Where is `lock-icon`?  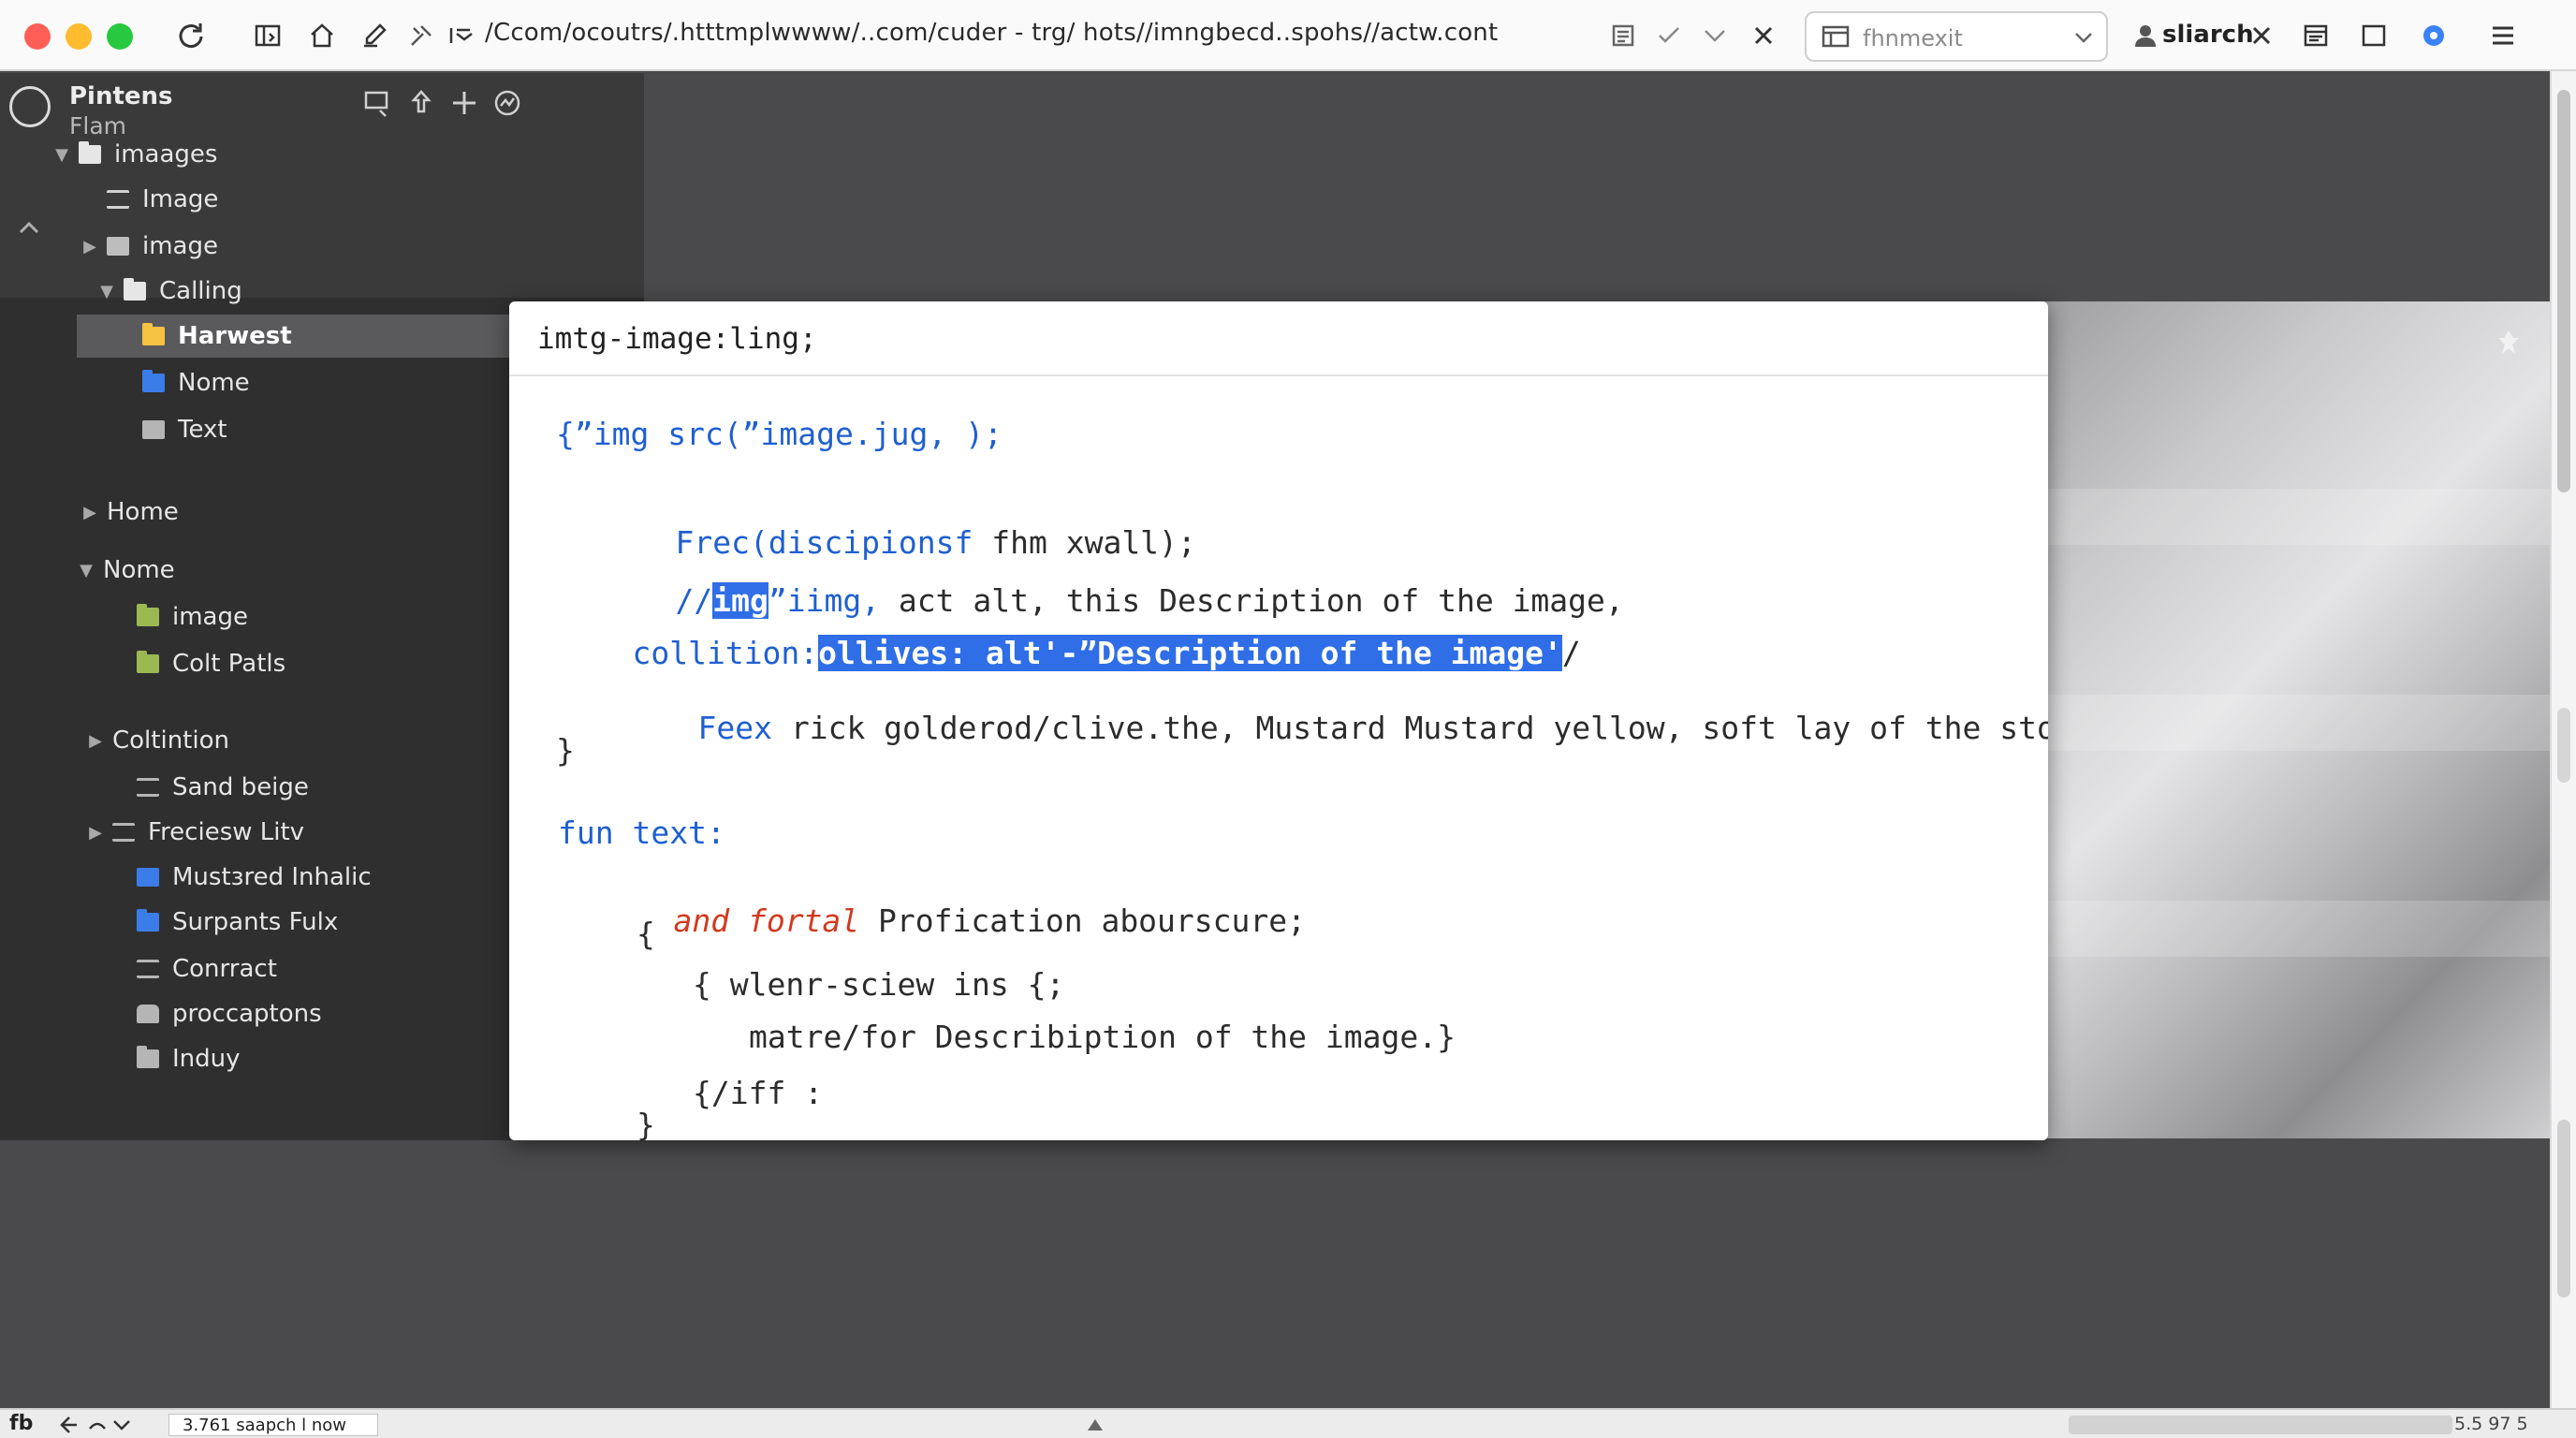 lock-icon is located at coordinates (148, 1014).